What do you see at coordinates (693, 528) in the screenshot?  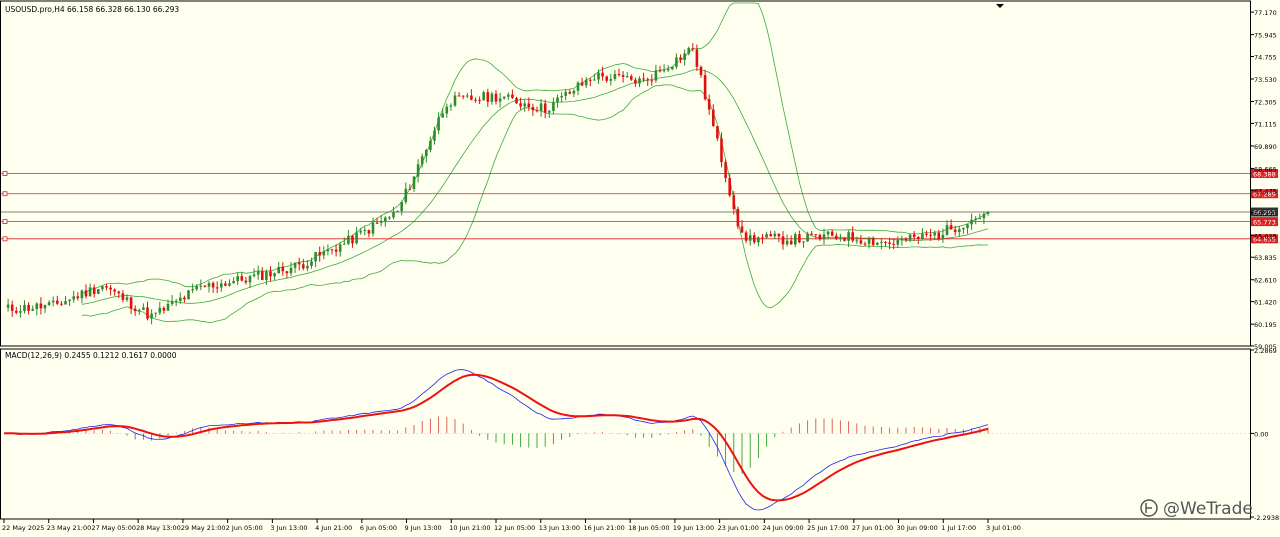 I see `time-tick-label: 19 Jun 13:00` at bounding box center [693, 528].